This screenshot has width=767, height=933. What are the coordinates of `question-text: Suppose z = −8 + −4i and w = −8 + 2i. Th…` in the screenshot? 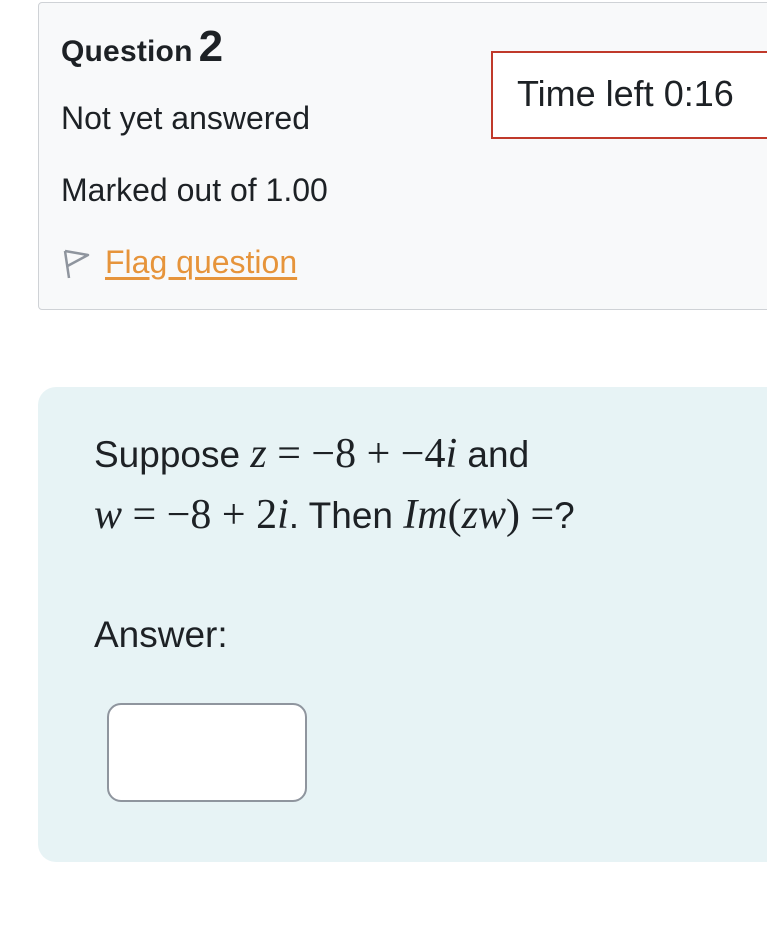 It's located at (334, 485).